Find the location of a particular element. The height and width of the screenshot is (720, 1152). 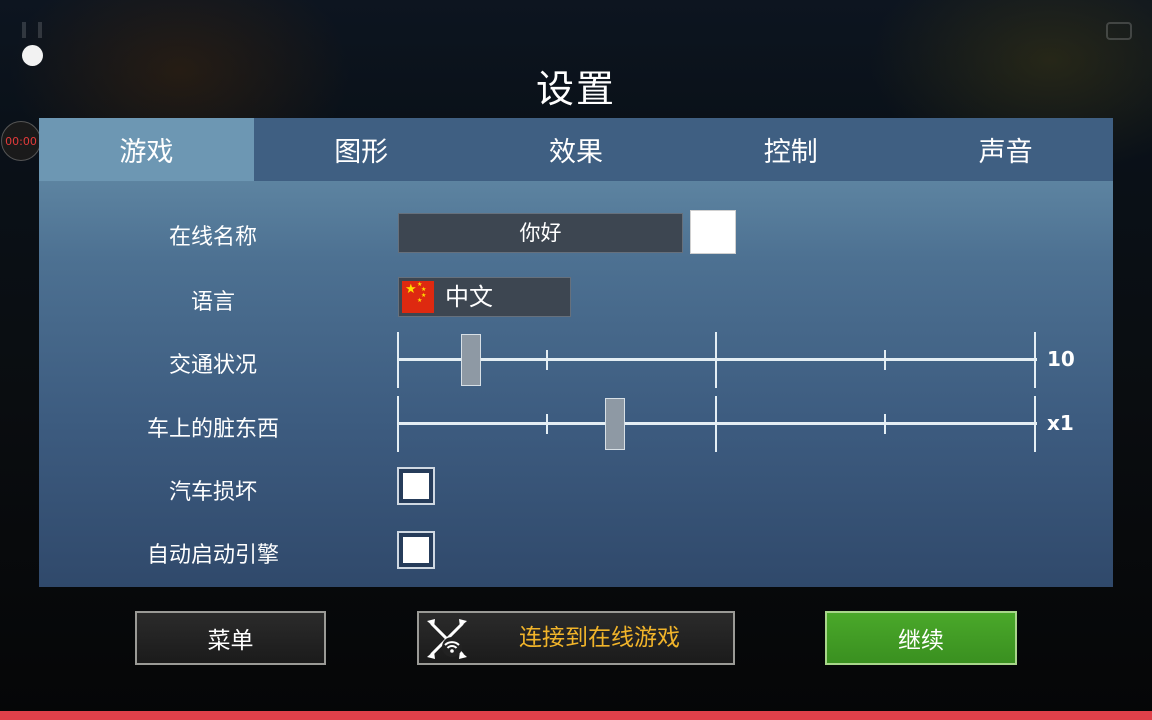

china-flag-icon: ★ ★ ★ ★ ★ is located at coordinates (418, 297).